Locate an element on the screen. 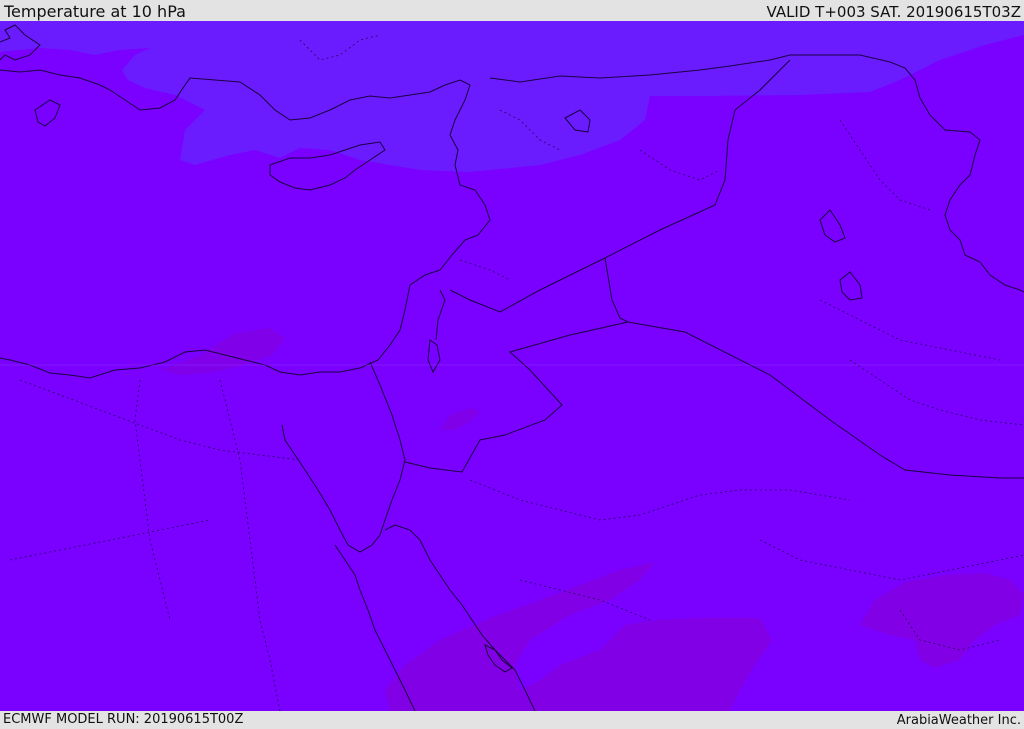  credit-label: ArabiaWeather Inc. is located at coordinates (958, 720).